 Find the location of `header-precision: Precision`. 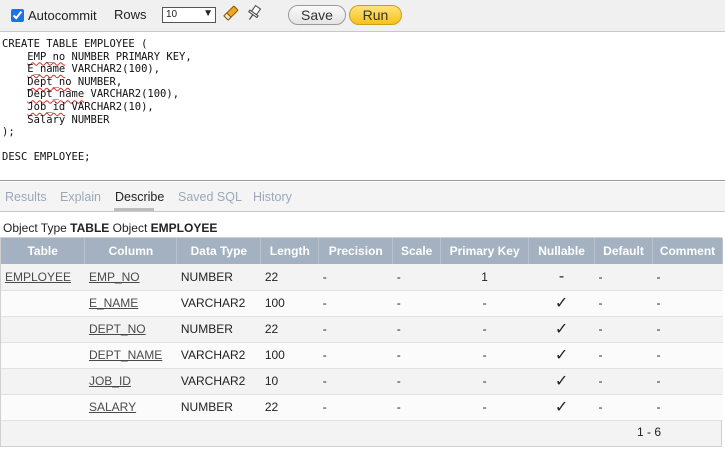

header-precision: Precision is located at coordinates (356, 251).